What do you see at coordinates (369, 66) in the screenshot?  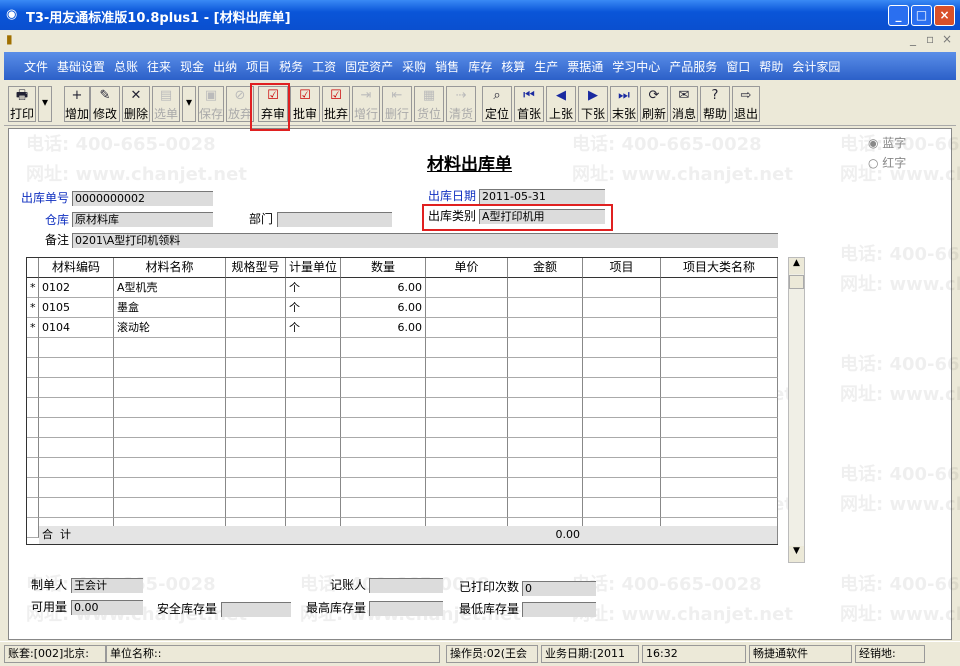 I see `menu-item: 固定资产` at bounding box center [369, 66].